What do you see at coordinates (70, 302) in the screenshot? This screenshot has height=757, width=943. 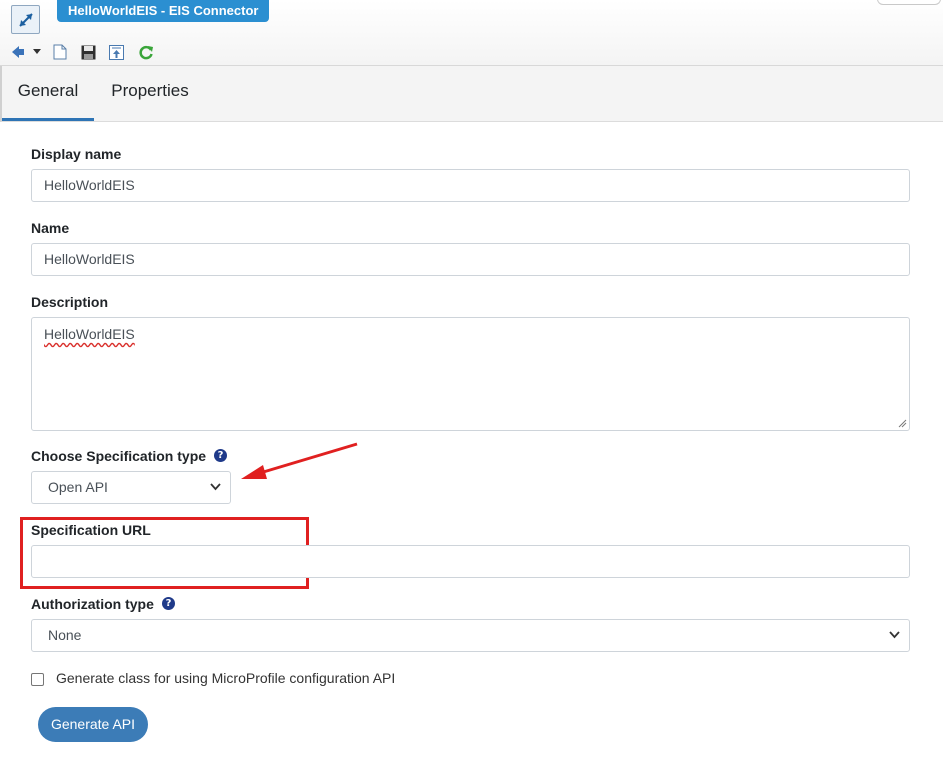 I see `description-label: Description` at bounding box center [70, 302].